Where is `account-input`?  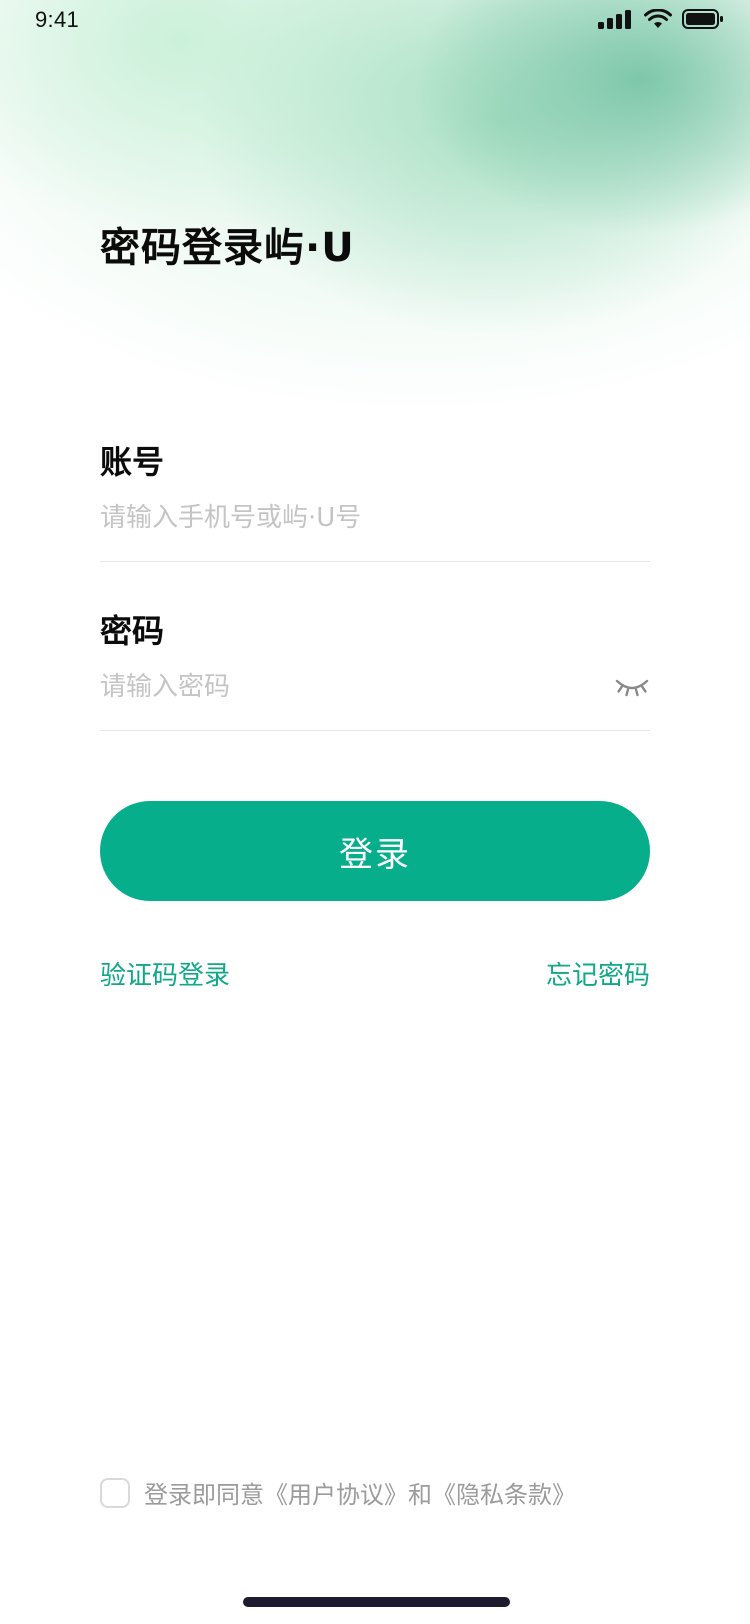 account-input is located at coordinates (360, 518).